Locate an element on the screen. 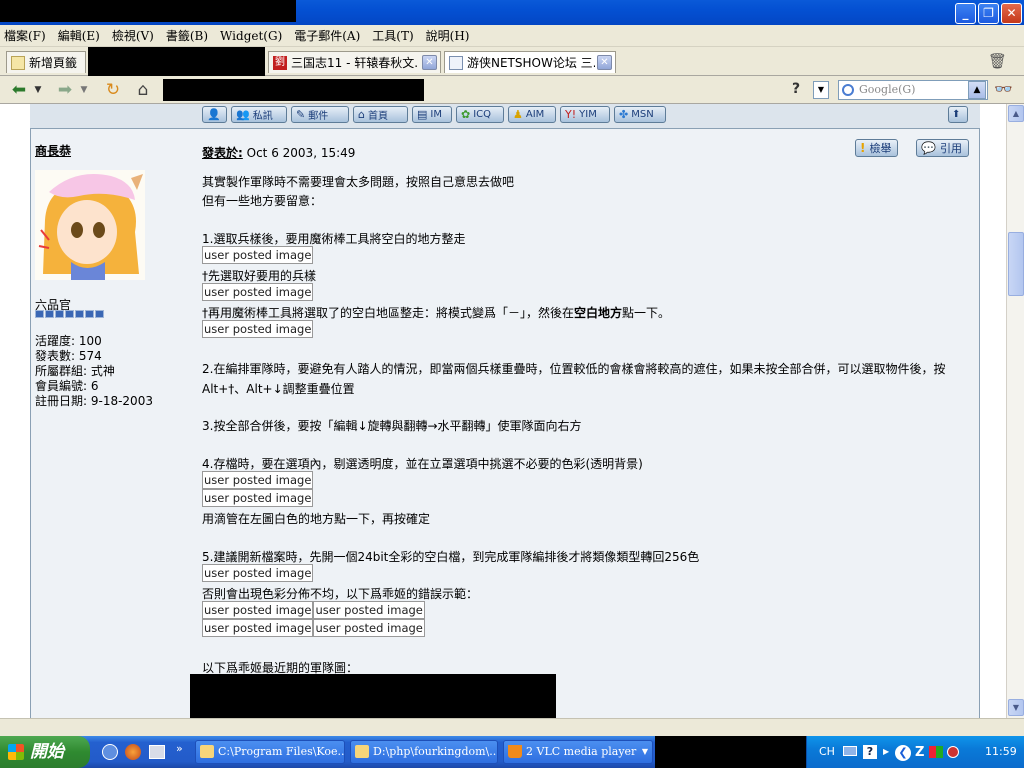 This screenshot has height=768, width=1024. homepage-button: ⌂ 首頁 is located at coordinates (380, 114).